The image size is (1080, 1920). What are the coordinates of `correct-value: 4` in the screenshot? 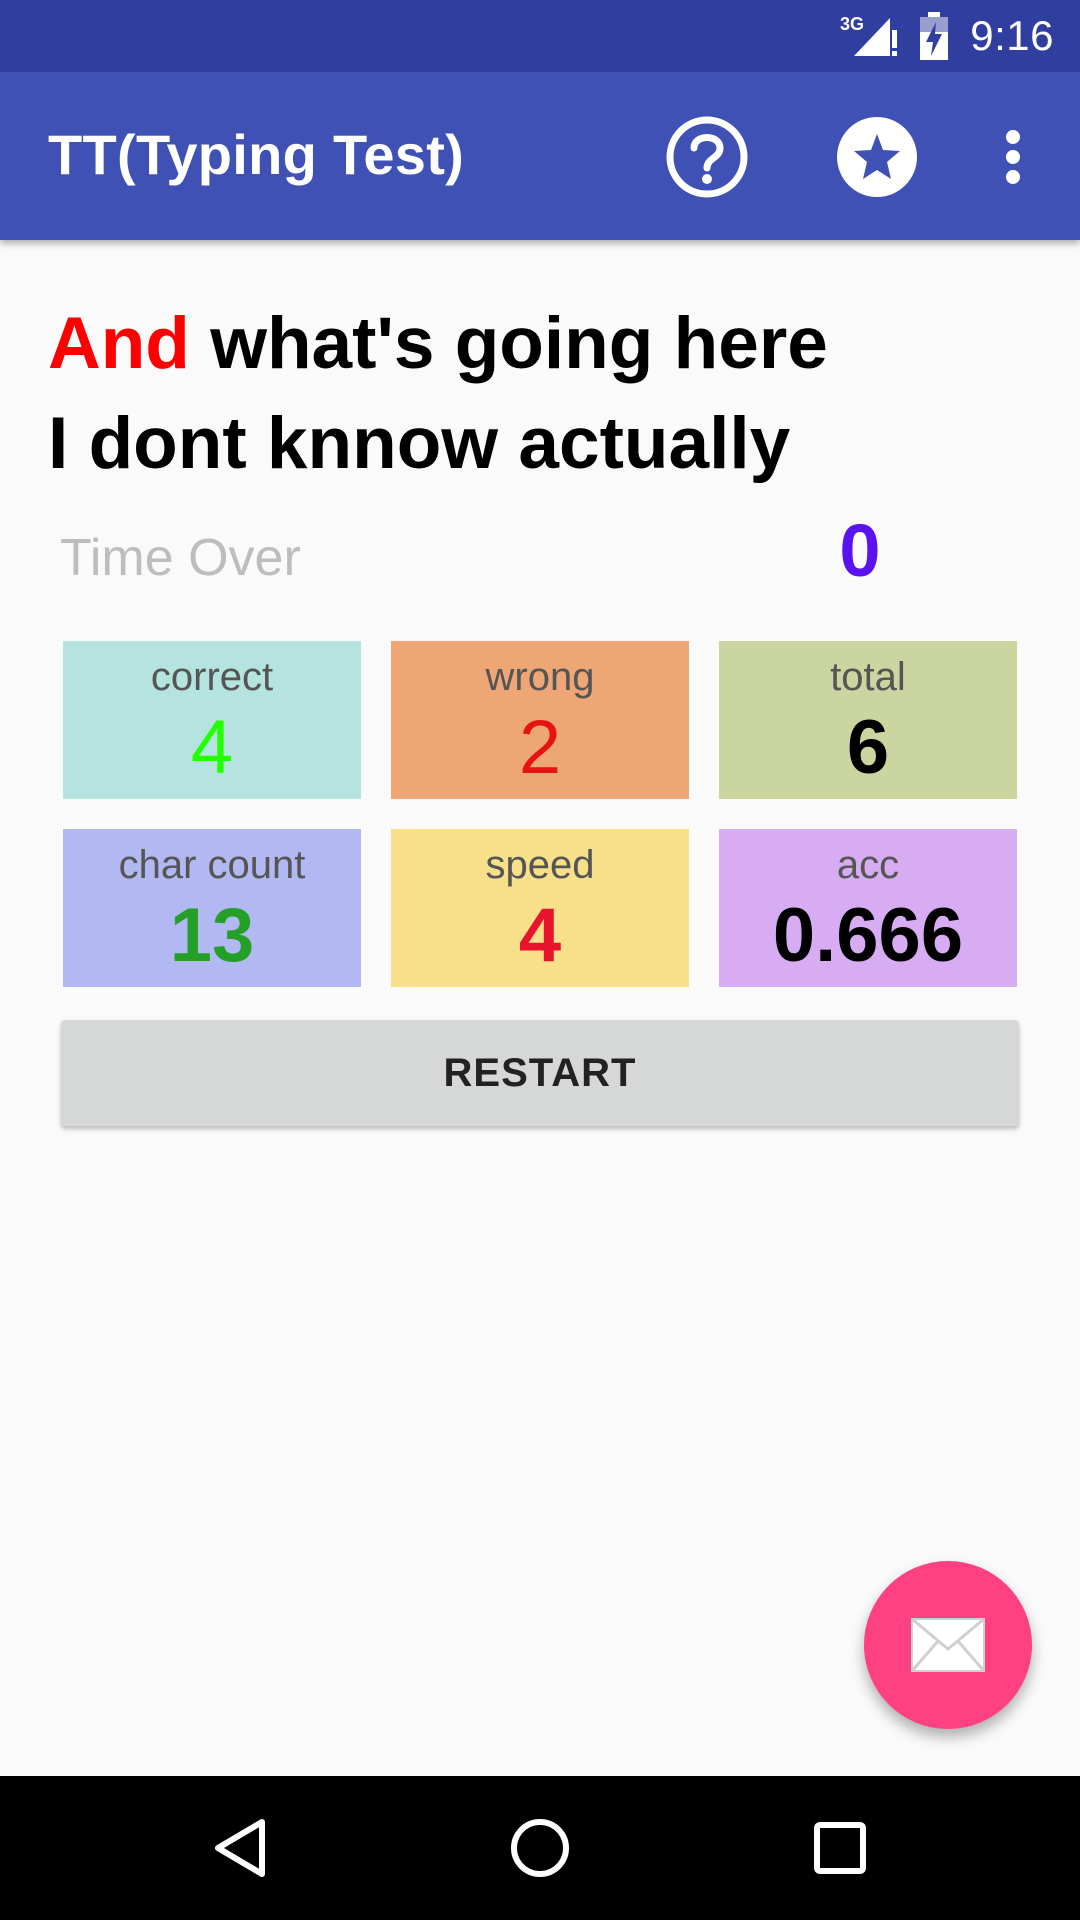 It's located at (212, 747).